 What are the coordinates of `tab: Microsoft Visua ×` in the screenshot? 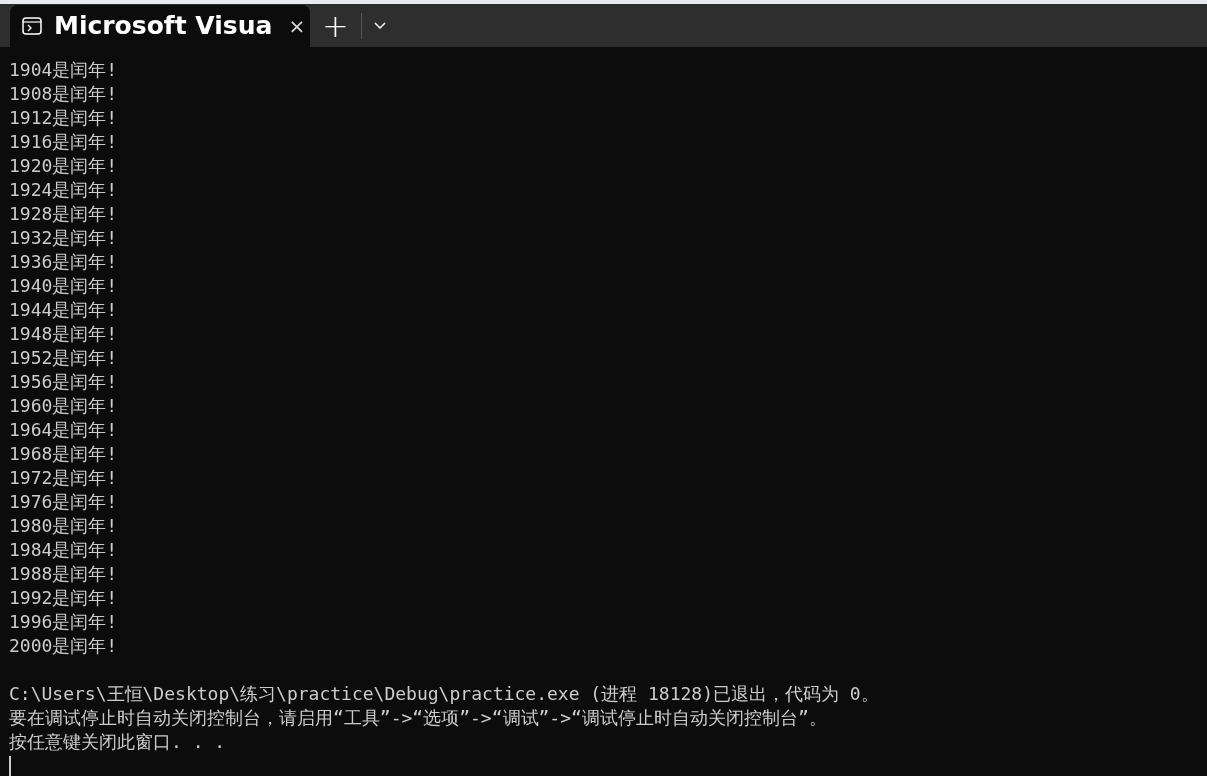 It's located at (160, 26).